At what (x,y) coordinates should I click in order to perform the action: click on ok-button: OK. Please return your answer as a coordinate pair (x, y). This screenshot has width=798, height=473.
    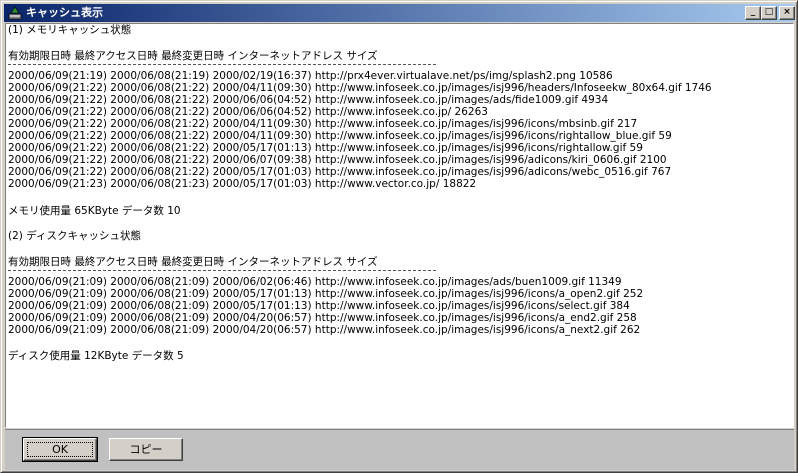
    Looking at the image, I should click on (60, 449).